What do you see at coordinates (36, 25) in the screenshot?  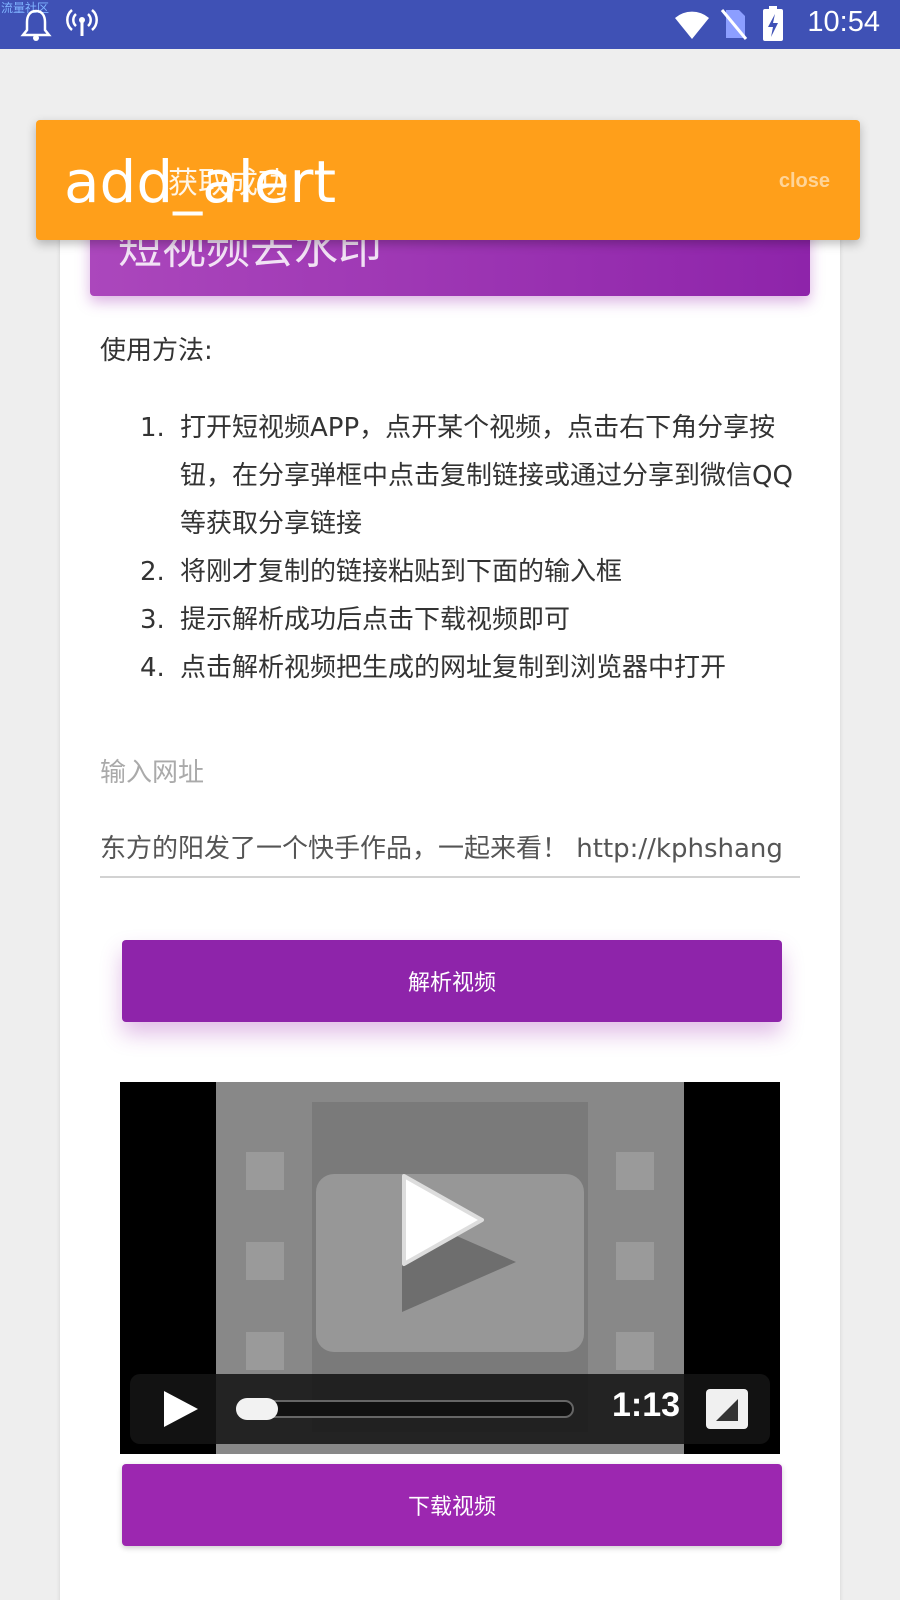 I see `qq-bell-icon` at bounding box center [36, 25].